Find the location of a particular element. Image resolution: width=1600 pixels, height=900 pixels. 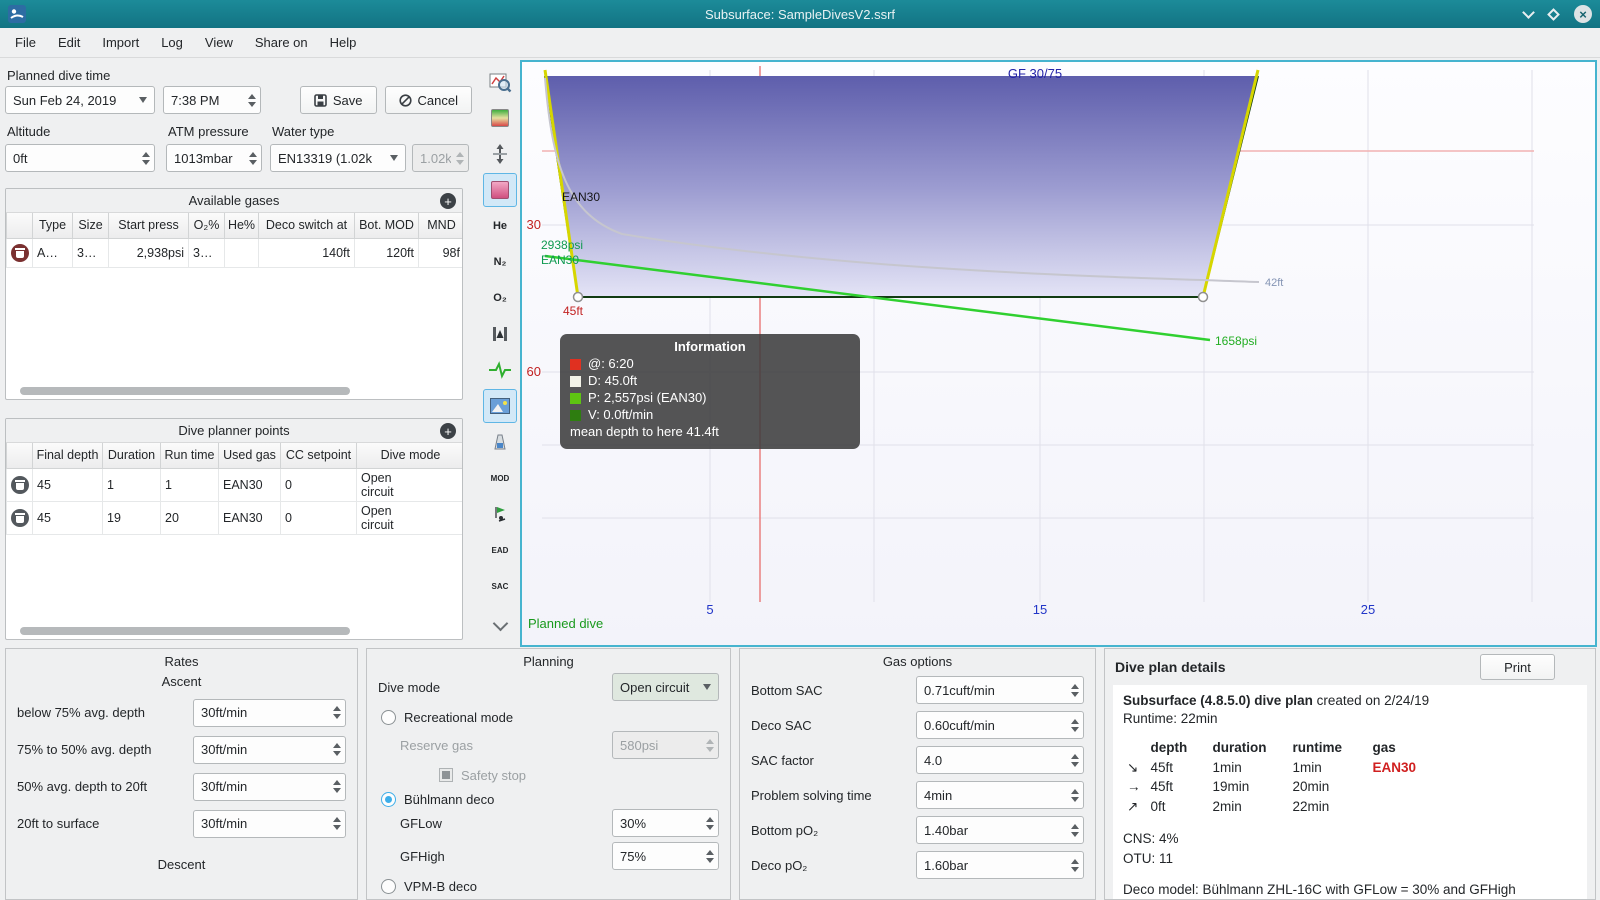

column-header-o2: O₂% is located at coordinates (206, 226).